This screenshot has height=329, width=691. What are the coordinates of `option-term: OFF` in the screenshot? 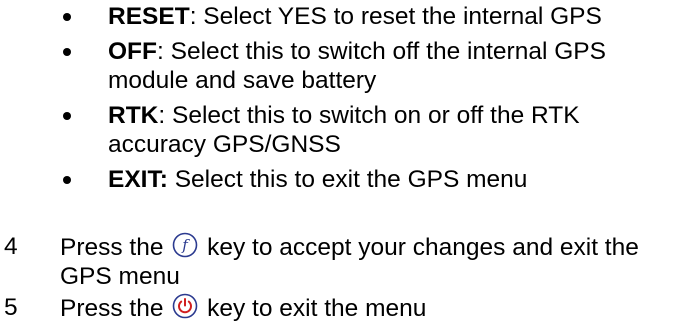 It's located at (132, 51).